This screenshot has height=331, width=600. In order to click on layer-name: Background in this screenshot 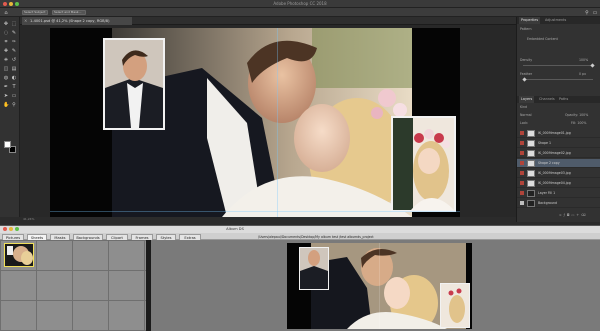, I will do `click(548, 203)`.